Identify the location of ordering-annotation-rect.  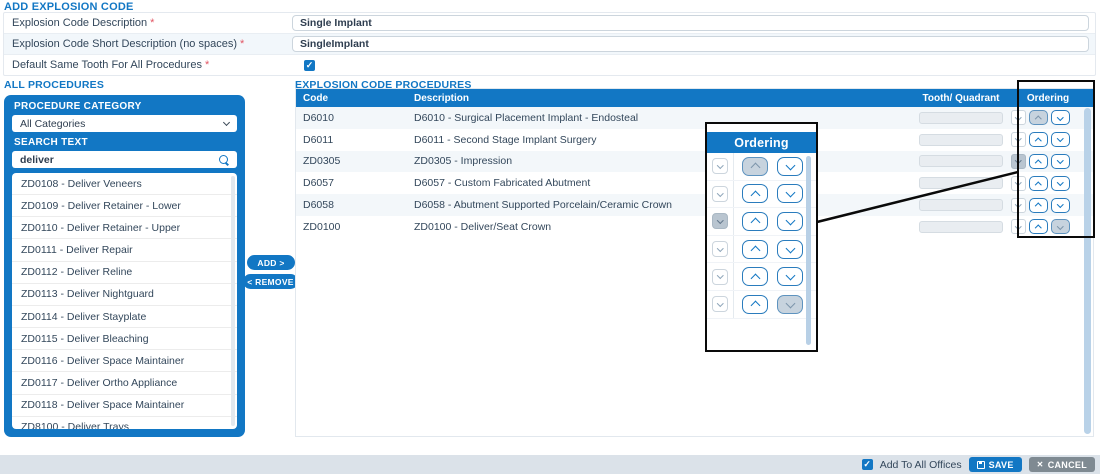
(1056, 159).